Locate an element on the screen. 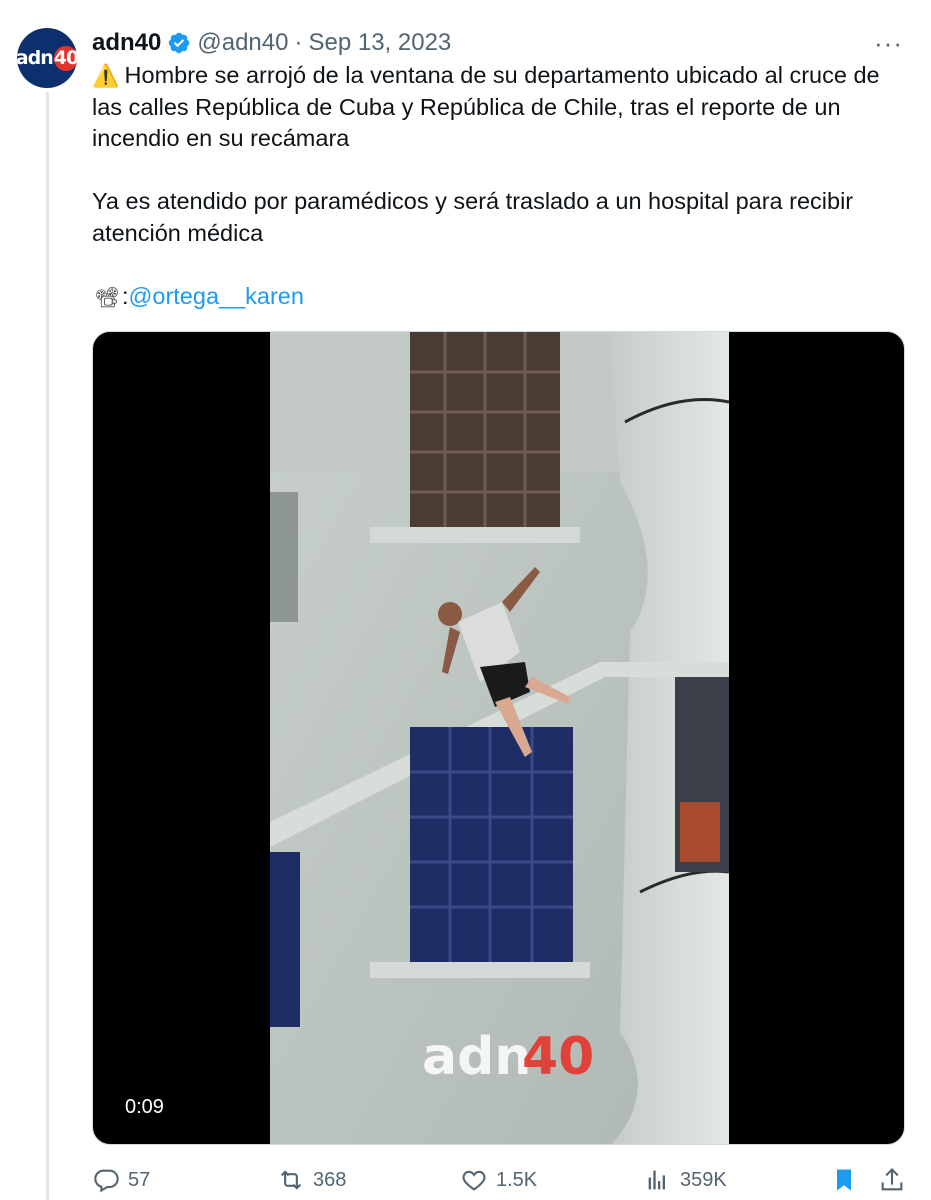 This screenshot has width=931, height=1200. views-button: 359K is located at coordinates (685, 1180).